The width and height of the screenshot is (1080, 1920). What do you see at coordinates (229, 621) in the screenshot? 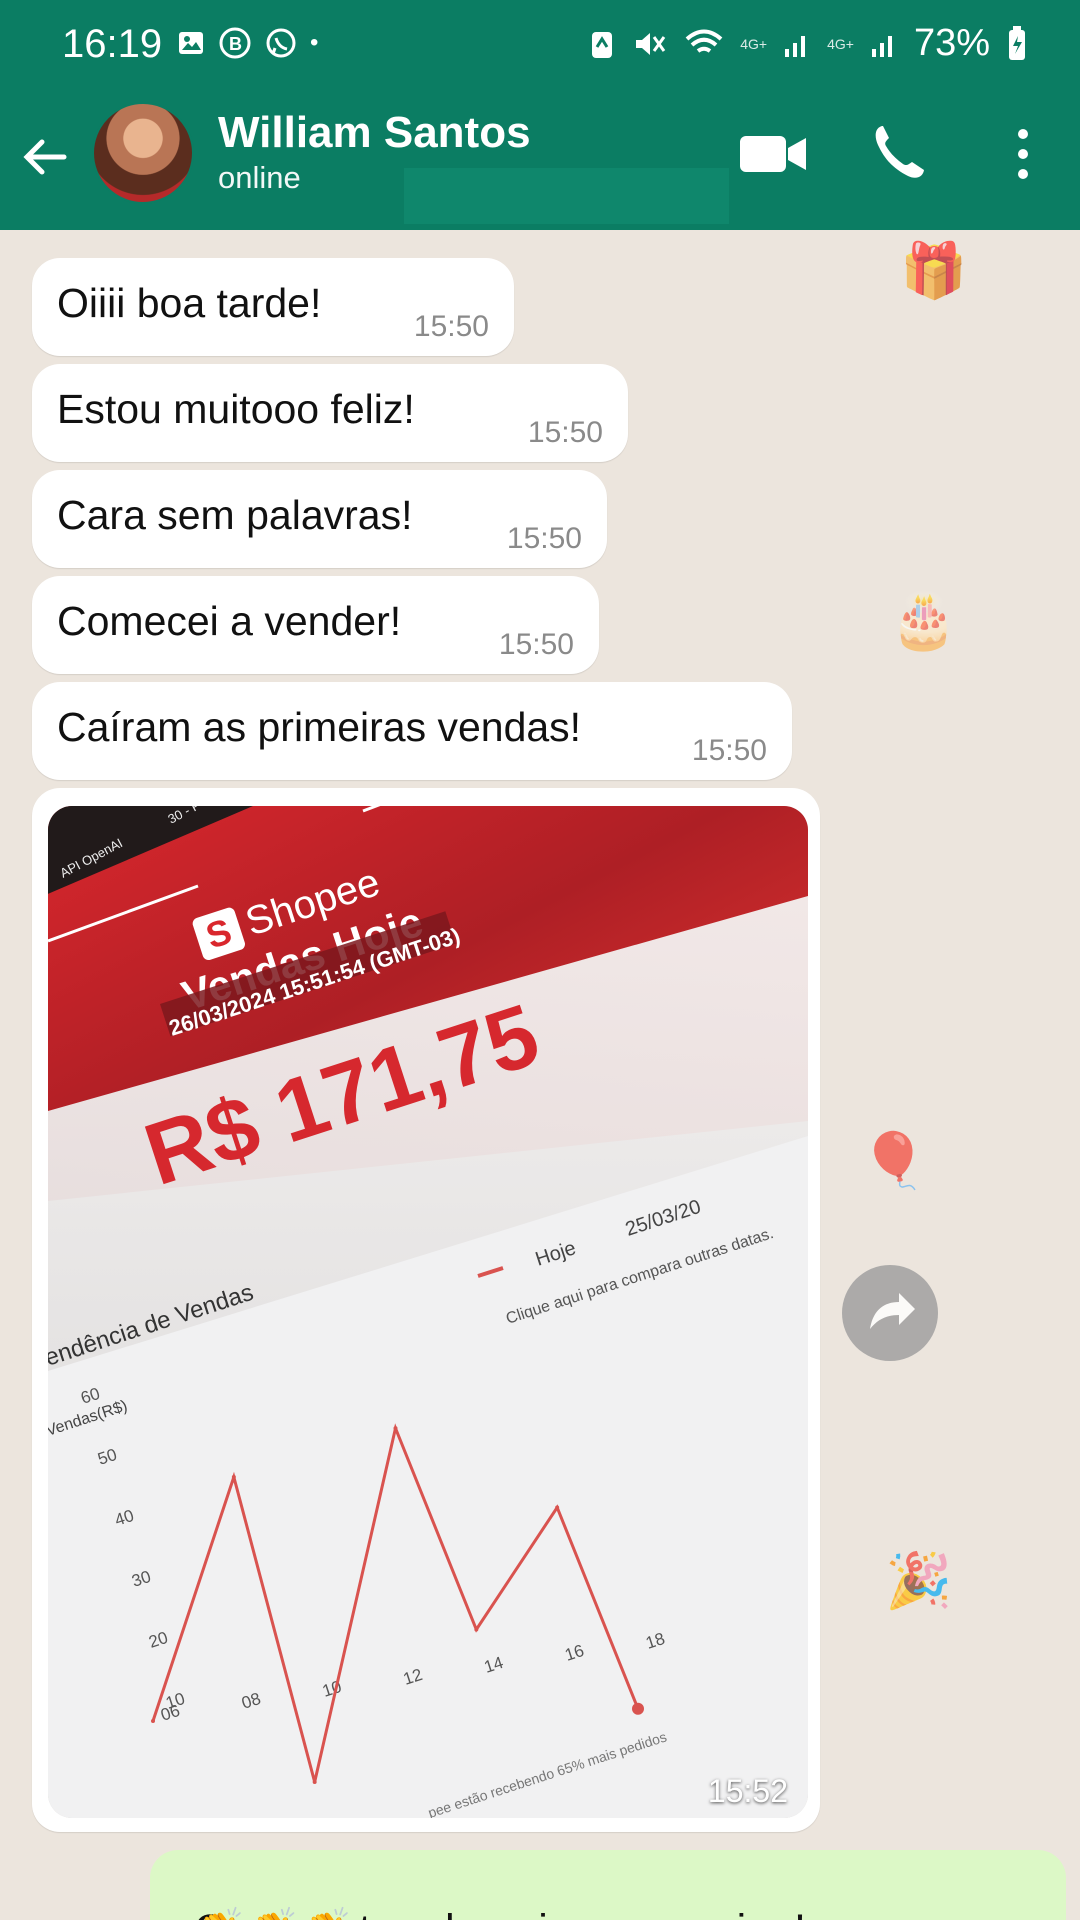
I see `message-text: Comecei a vender!` at bounding box center [229, 621].